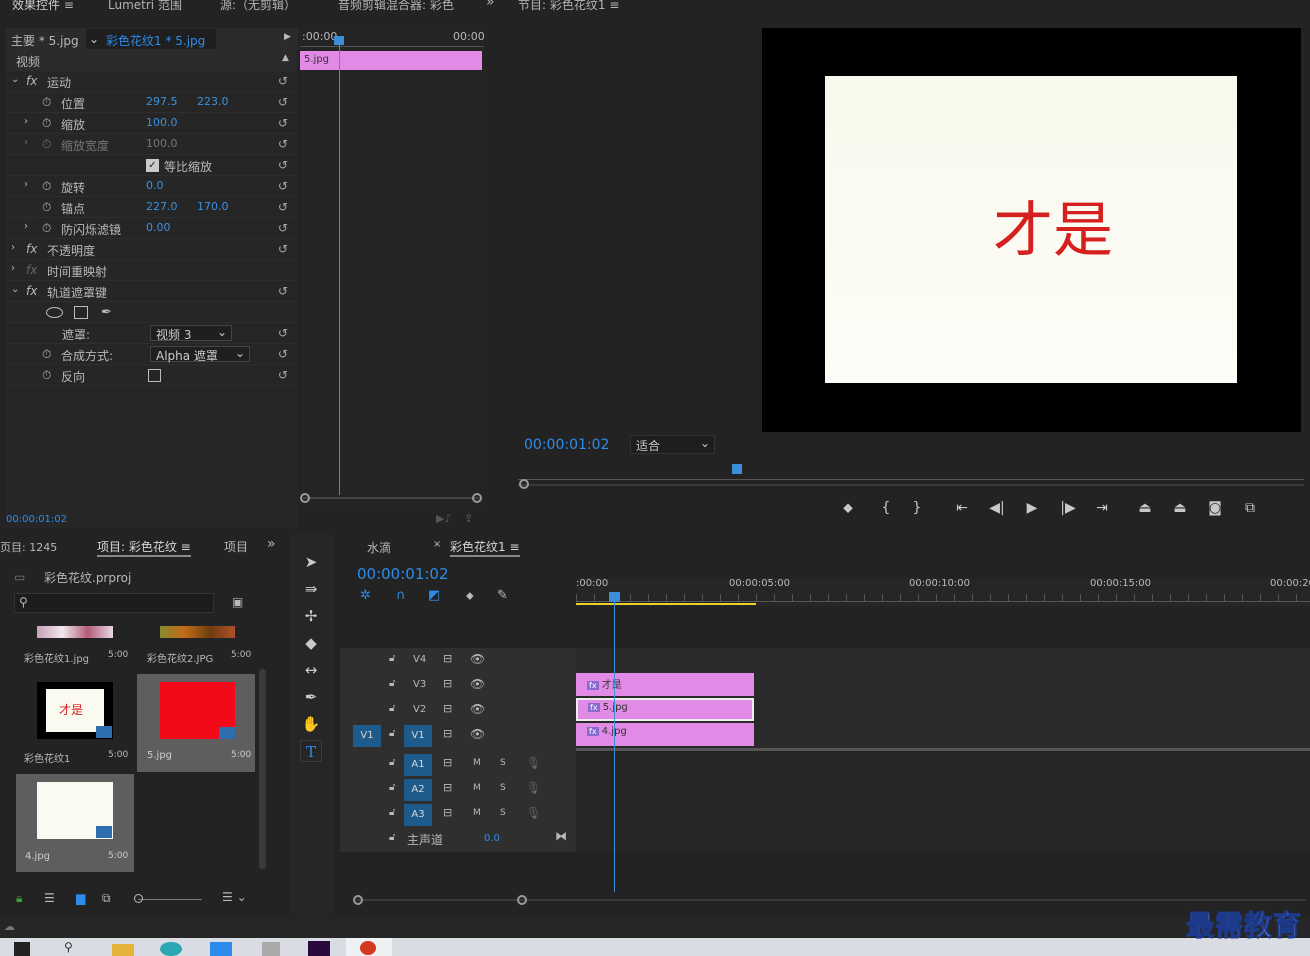 The width and height of the screenshot is (1310, 956). I want to click on ellipse-mask-icon, so click(54, 312).